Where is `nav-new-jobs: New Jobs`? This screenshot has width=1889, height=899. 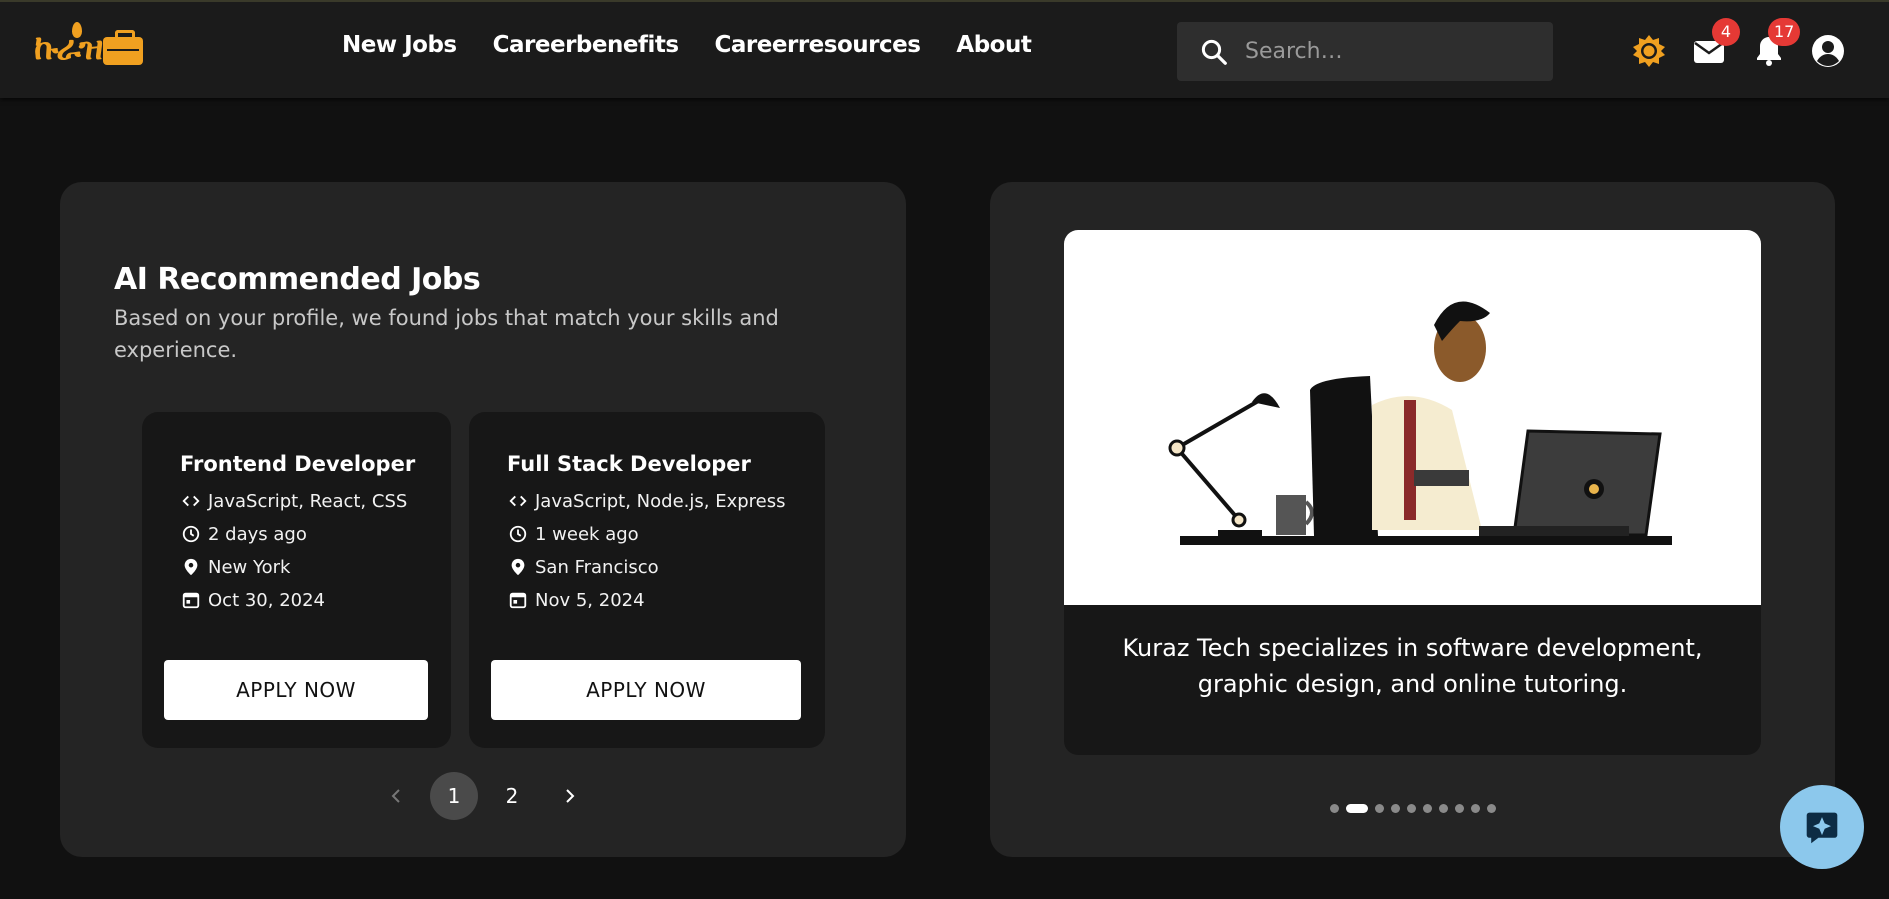
nav-new-jobs: New Jobs is located at coordinates (399, 45).